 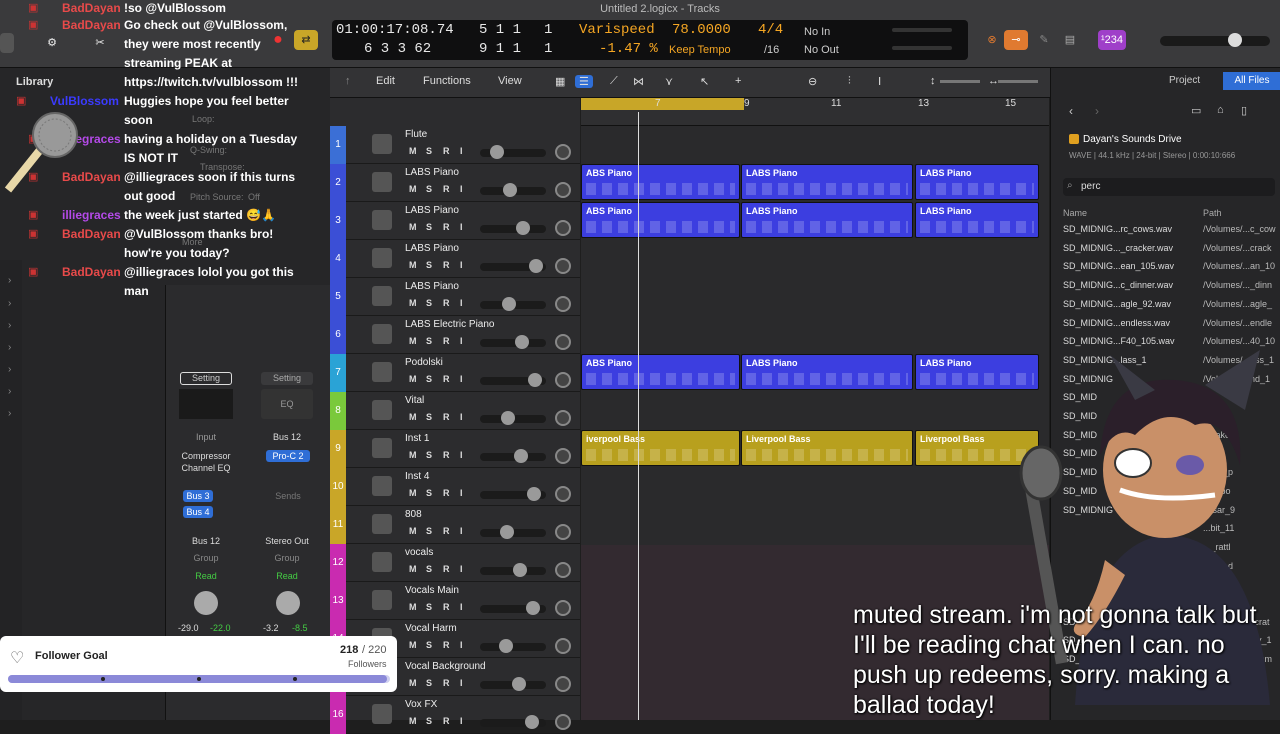 I want to click on master-volume-slider, so click(x=1215, y=41).